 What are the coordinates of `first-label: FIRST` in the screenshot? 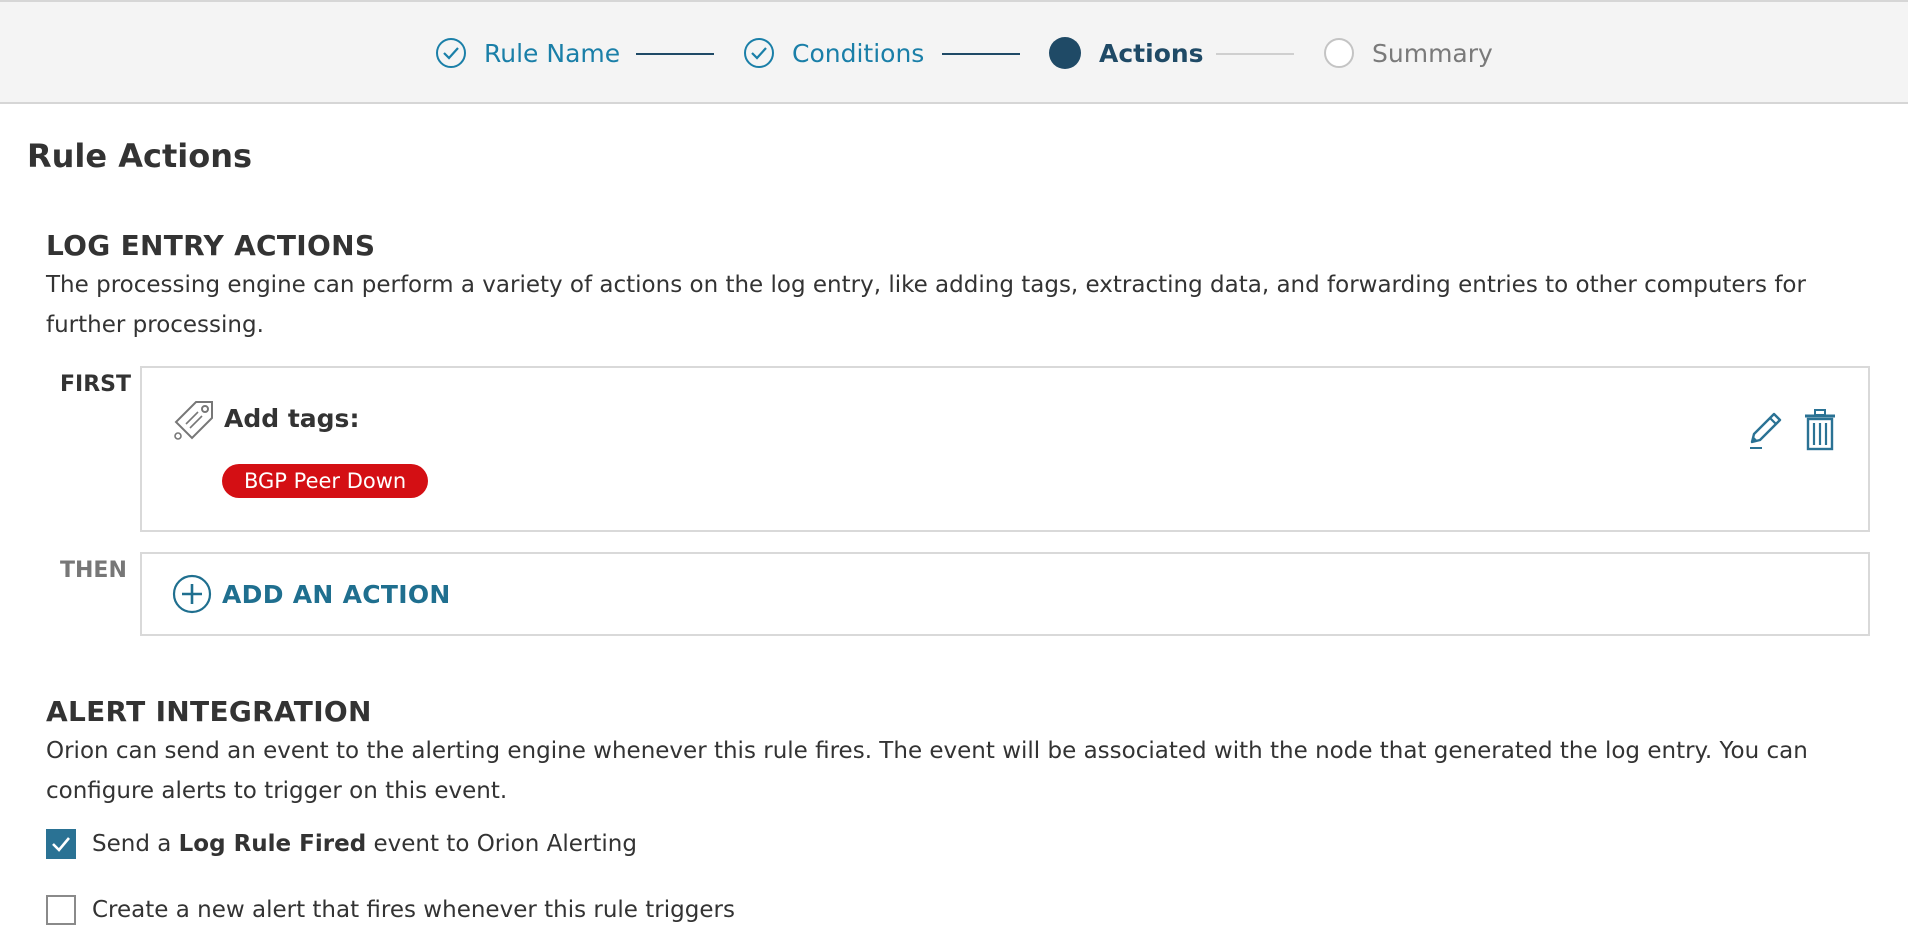 It's located at (96, 384).